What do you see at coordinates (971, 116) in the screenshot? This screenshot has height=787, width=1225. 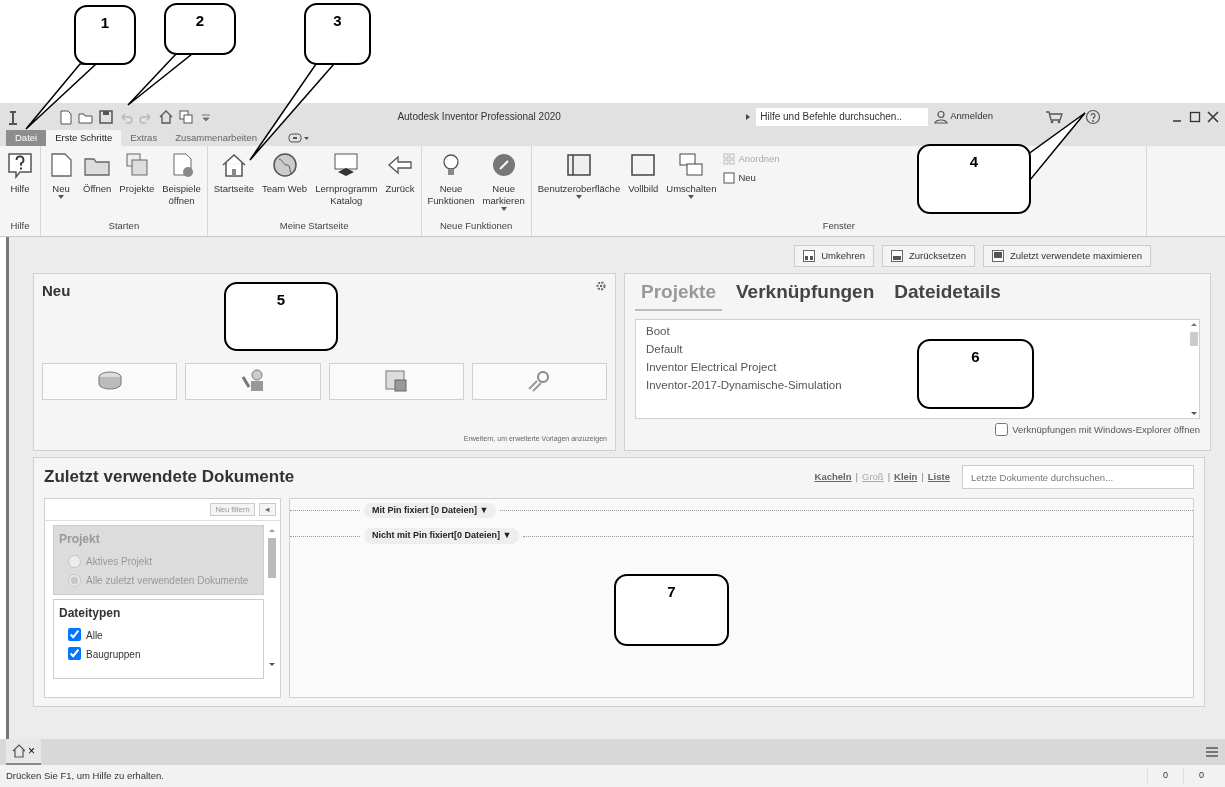 I see `sign-in-link: Anmelden` at bounding box center [971, 116].